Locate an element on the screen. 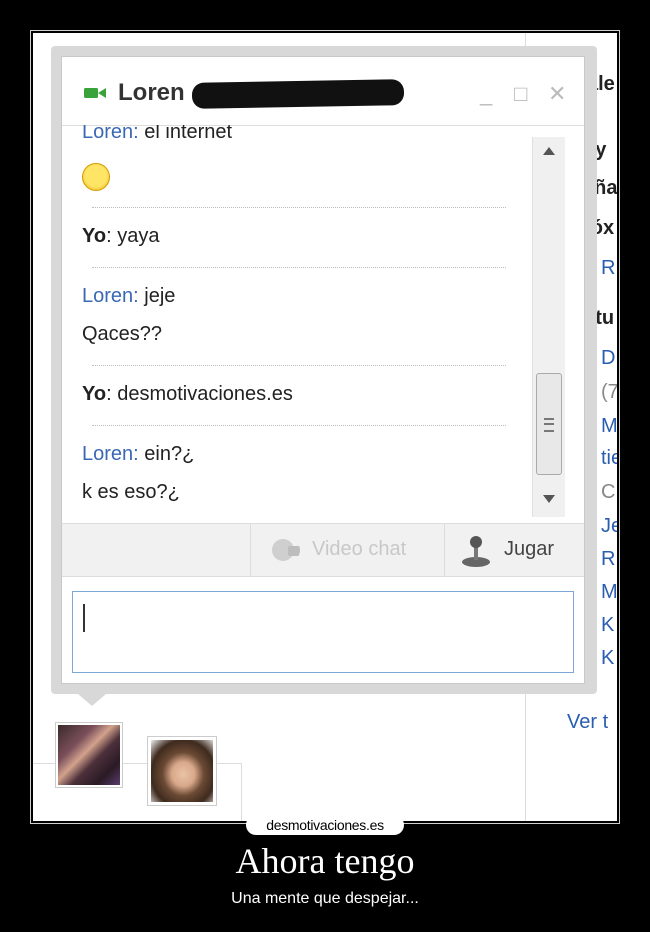 This screenshot has height=932, width=650. contact-name: Loren is located at coordinates (151, 92).